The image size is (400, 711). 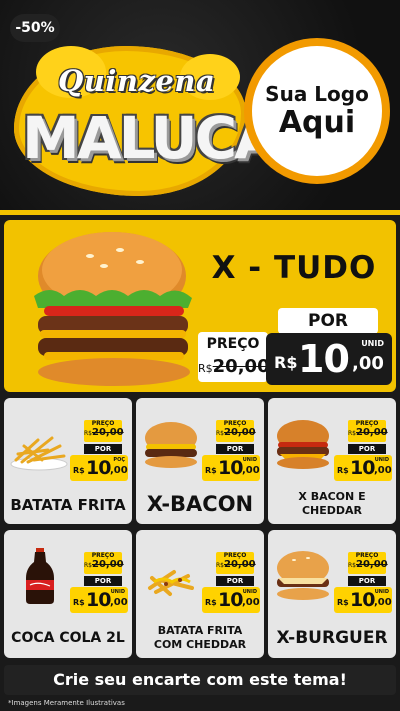 What do you see at coordinates (317, 122) in the screenshot?
I see `logo-text-line2: Aqui` at bounding box center [317, 122].